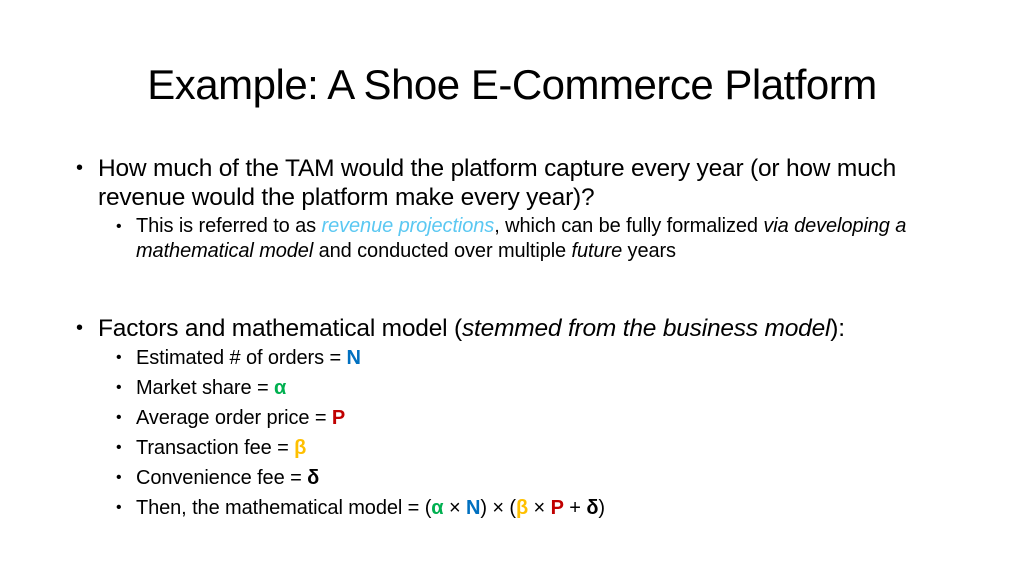  What do you see at coordinates (229, 226) in the screenshot?
I see `sub-prefix: This is referred to as` at bounding box center [229, 226].